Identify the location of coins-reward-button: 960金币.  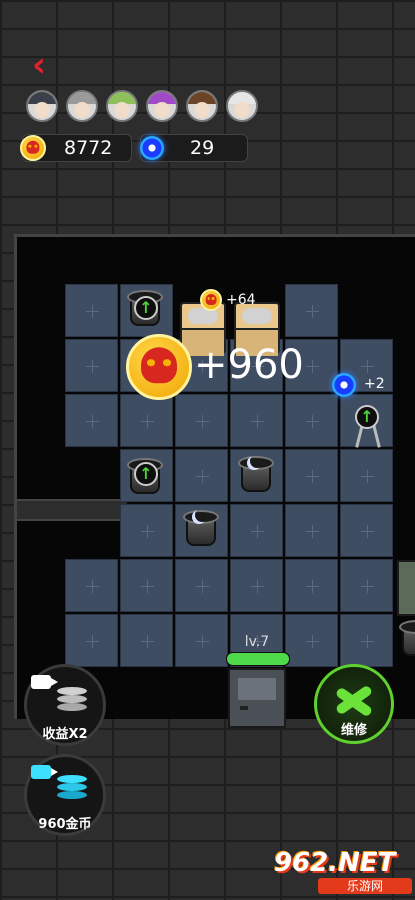
(65, 795).